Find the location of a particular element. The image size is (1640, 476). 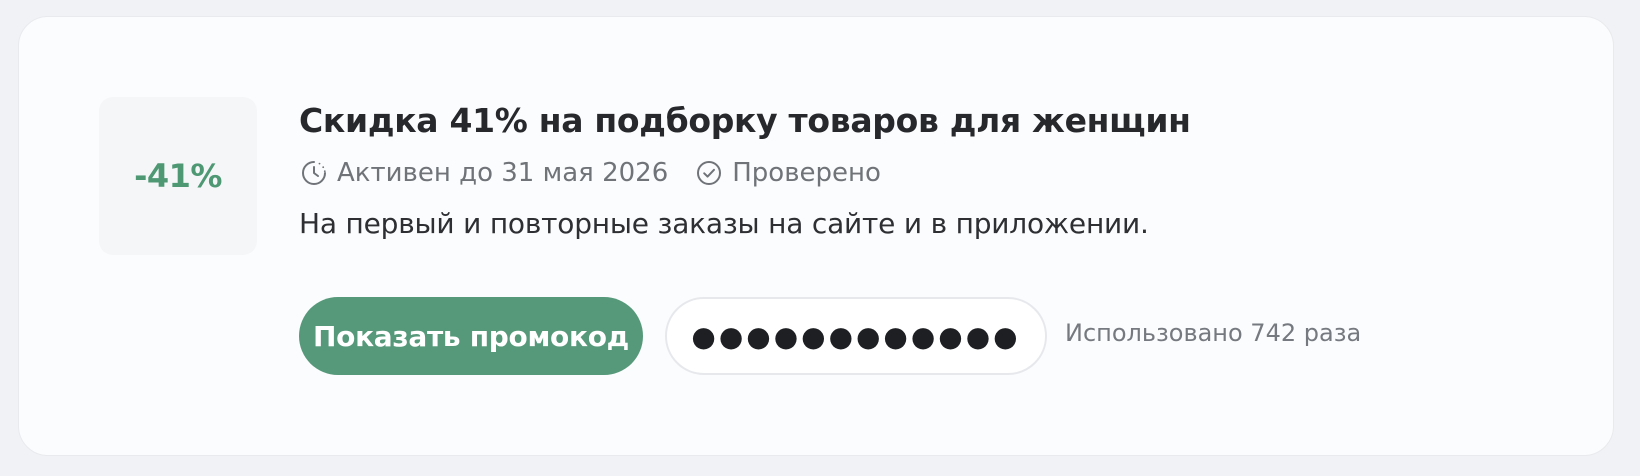

active-until-text: Активен до 31 мая 2026 is located at coordinates (503, 173).